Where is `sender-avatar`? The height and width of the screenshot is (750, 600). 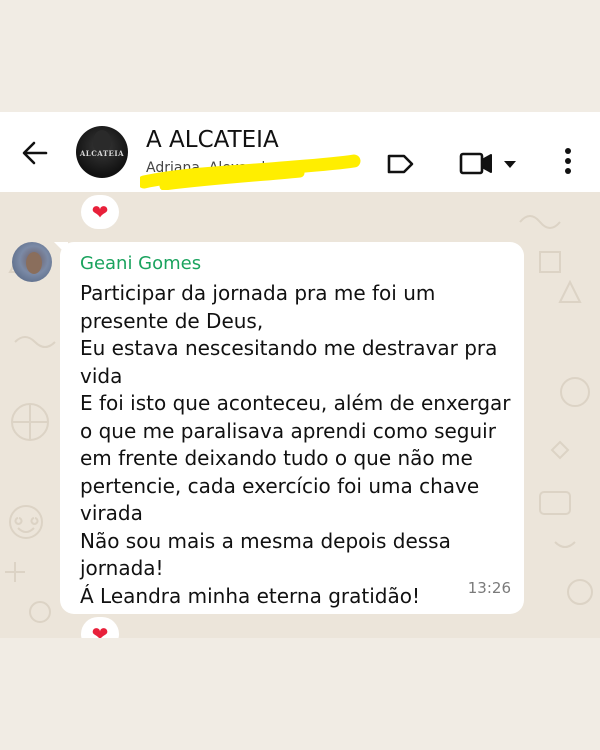
sender-avatar is located at coordinates (32, 262).